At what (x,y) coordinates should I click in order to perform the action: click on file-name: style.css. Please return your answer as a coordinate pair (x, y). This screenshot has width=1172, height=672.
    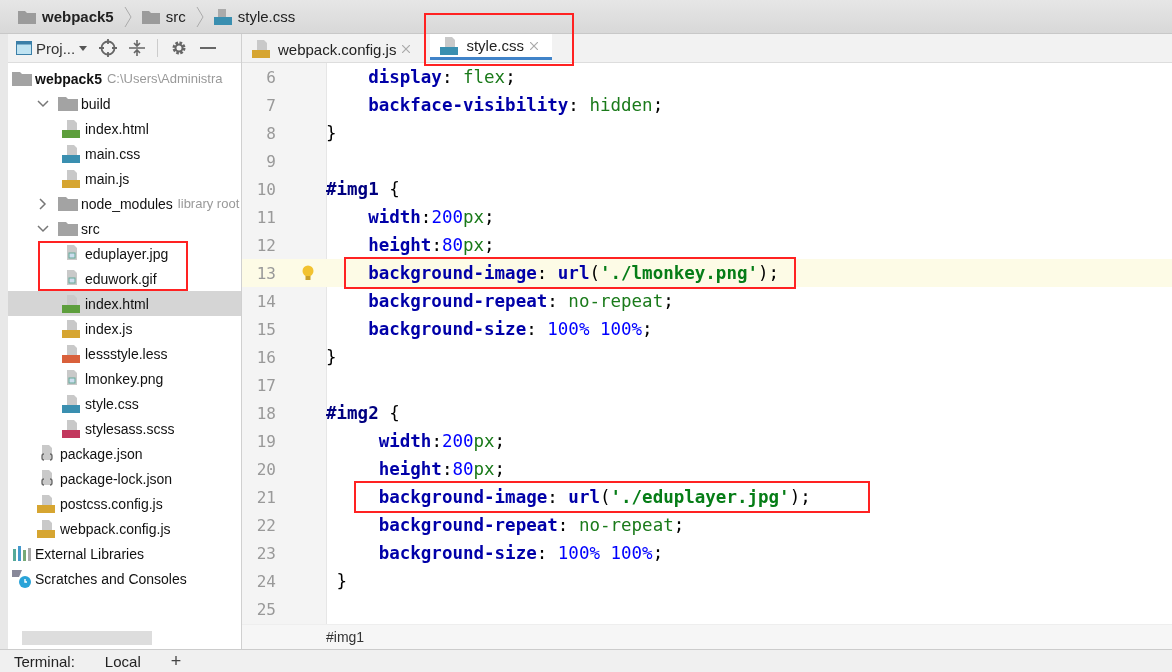
    Looking at the image, I should click on (112, 403).